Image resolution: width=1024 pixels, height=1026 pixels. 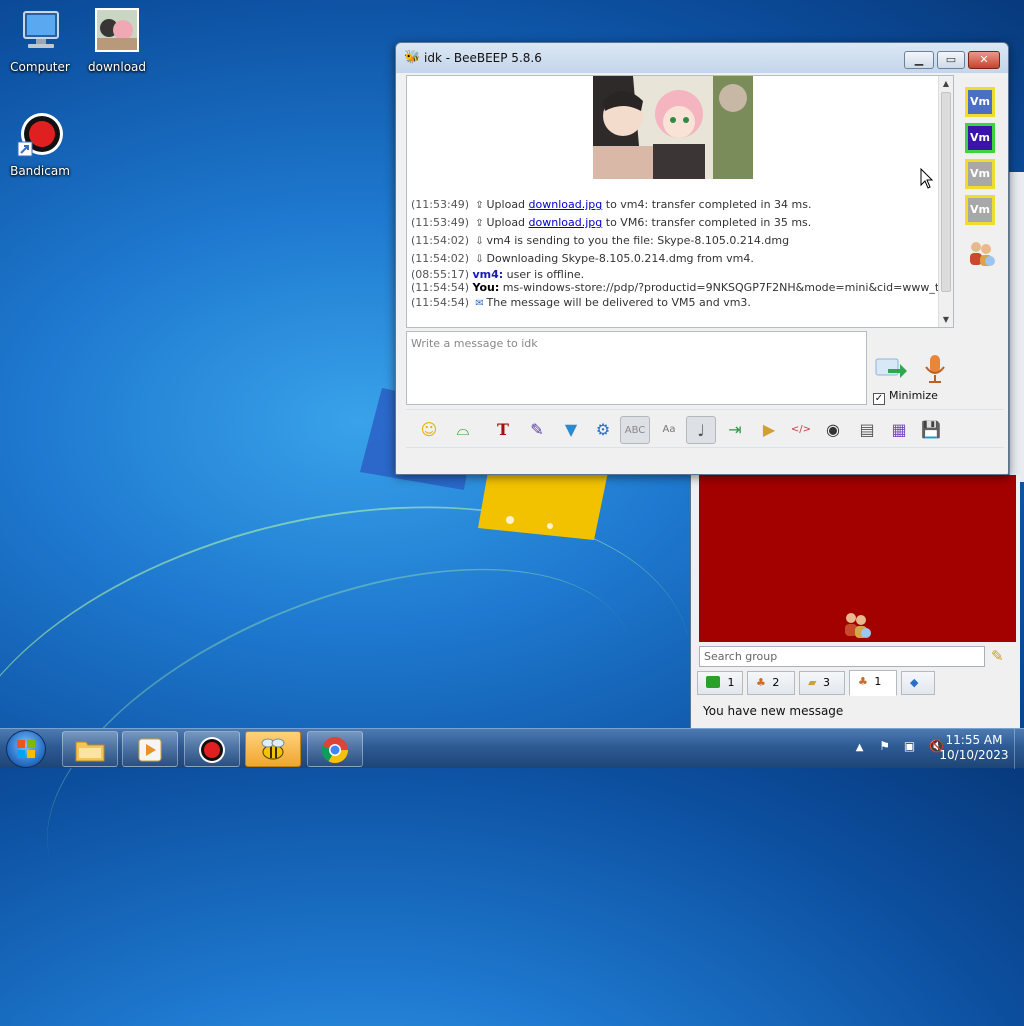 I want to click on tab-users: 1, so click(x=720, y=683).